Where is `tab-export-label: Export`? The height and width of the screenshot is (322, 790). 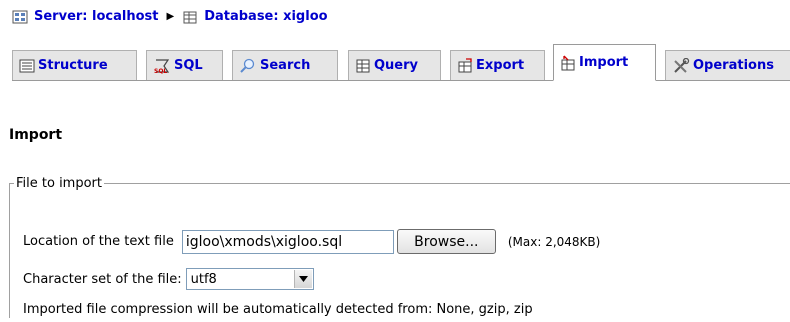
tab-export-label: Export is located at coordinates (500, 65).